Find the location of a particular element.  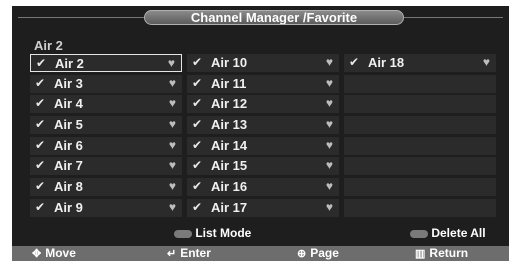

move-hint: ✥ Move is located at coordinates (54, 254).